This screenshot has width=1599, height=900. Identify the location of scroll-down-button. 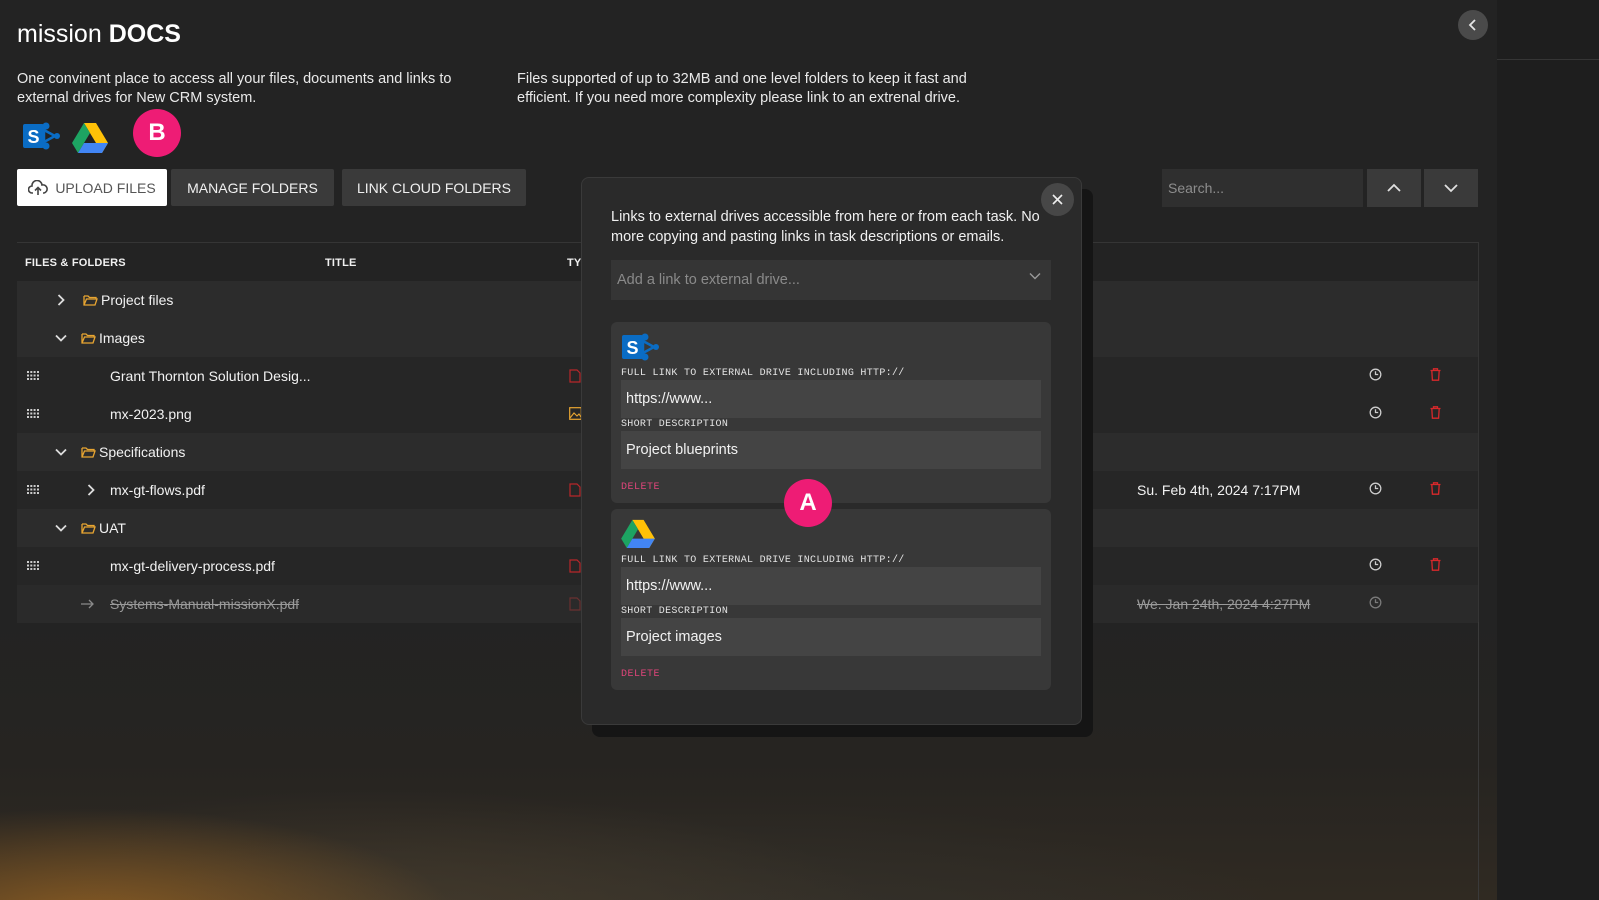
(1451, 188).